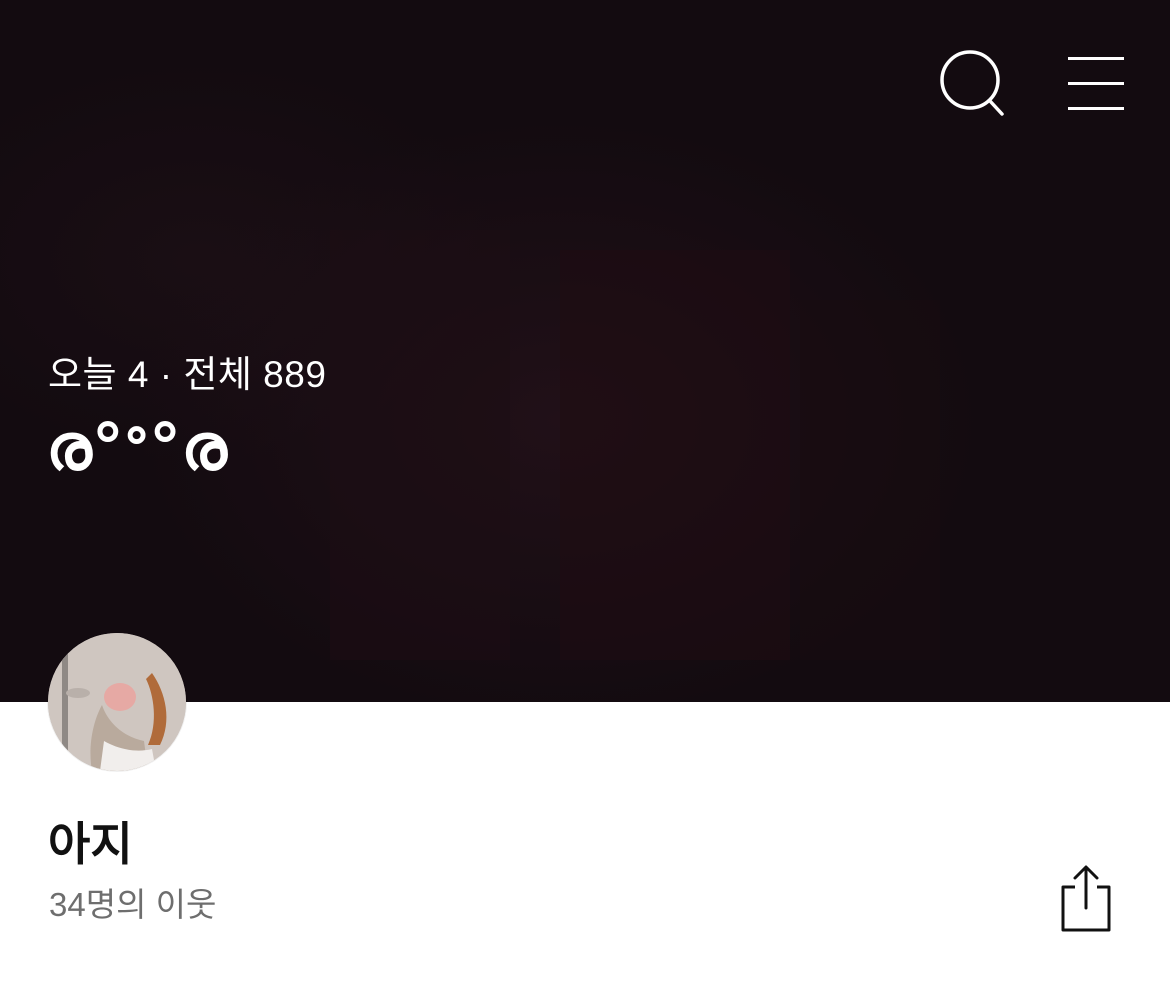  Describe the element at coordinates (136, 448) in the screenshot. I see `blog-title: ര°ᐤ°ര` at that location.